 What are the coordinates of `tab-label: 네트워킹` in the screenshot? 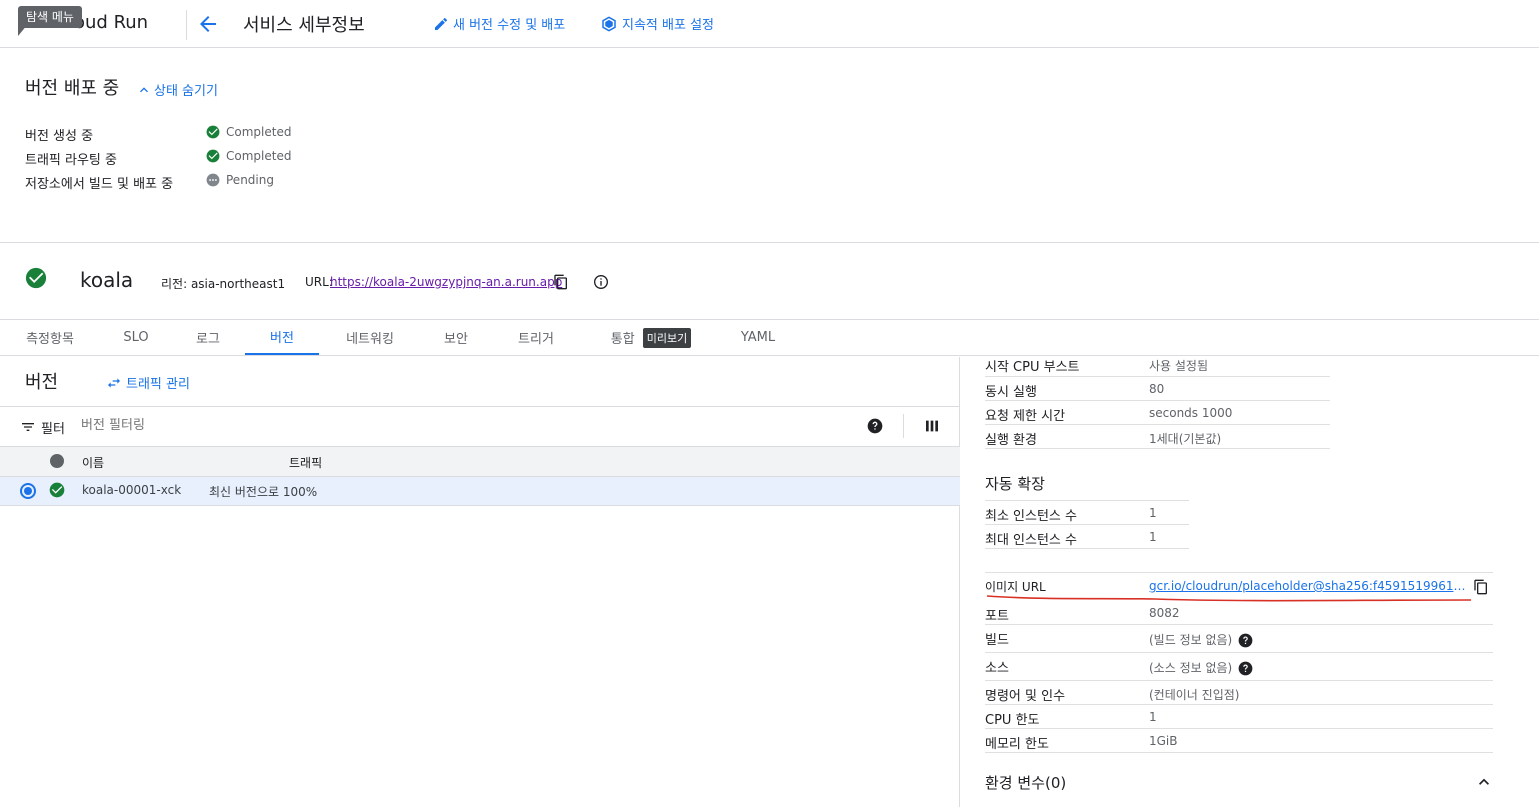 It's located at (370, 339).